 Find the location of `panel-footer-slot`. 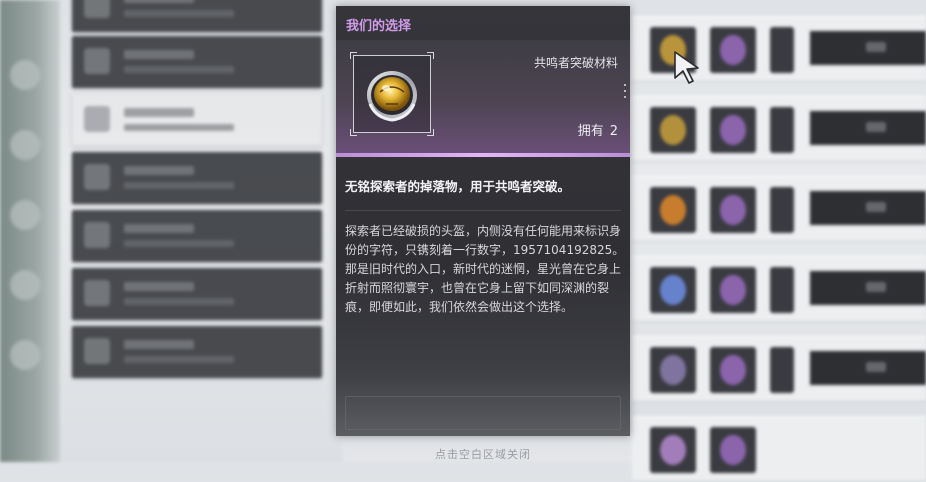

panel-footer-slot is located at coordinates (483, 413).